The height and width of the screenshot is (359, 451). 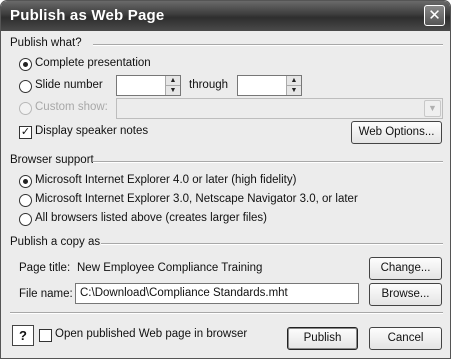 What do you see at coordinates (322, 338) in the screenshot?
I see `publish-button: Publish` at bounding box center [322, 338].